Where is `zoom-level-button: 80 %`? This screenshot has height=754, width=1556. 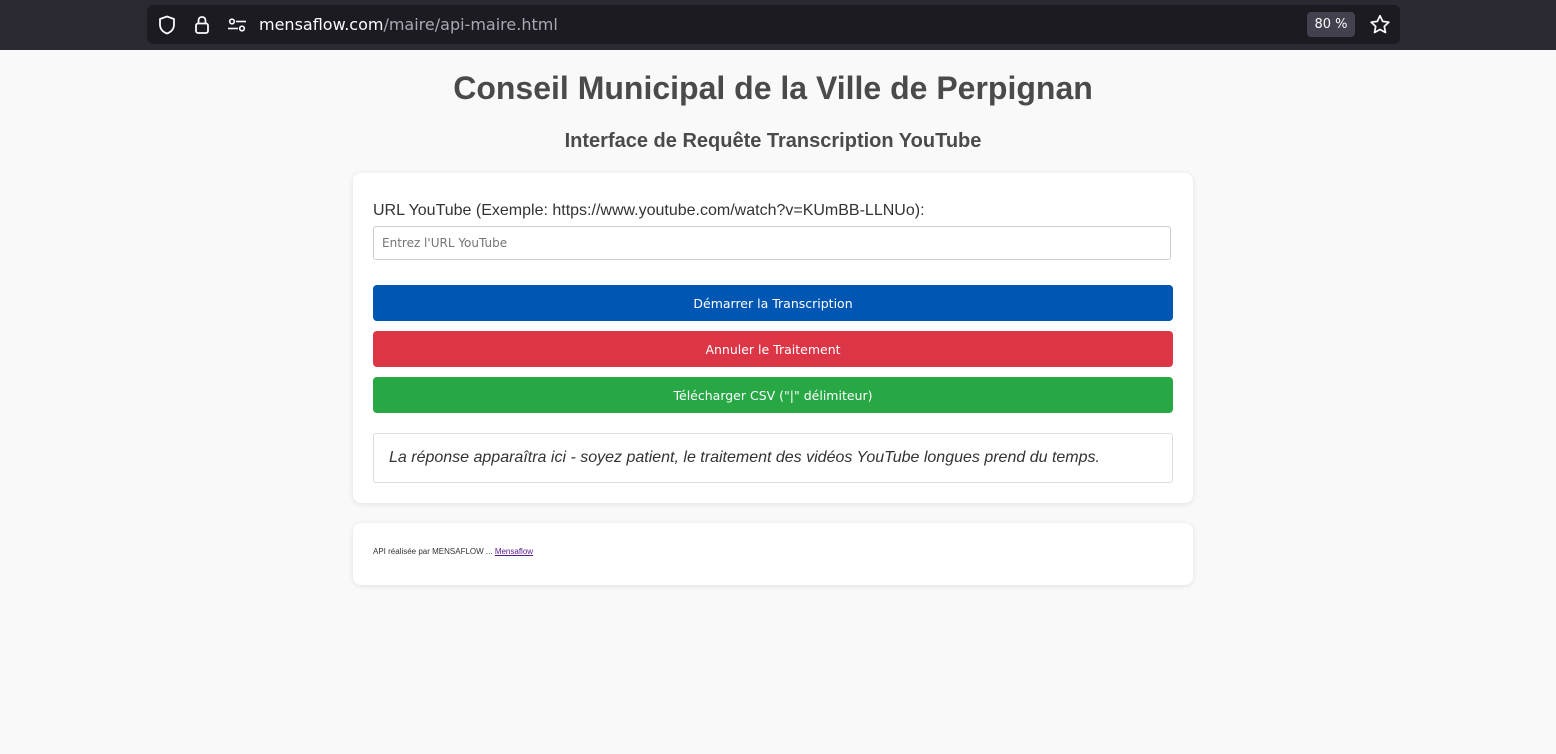
zoom-level-button: 80 % is located at coordinates (1331, 24).